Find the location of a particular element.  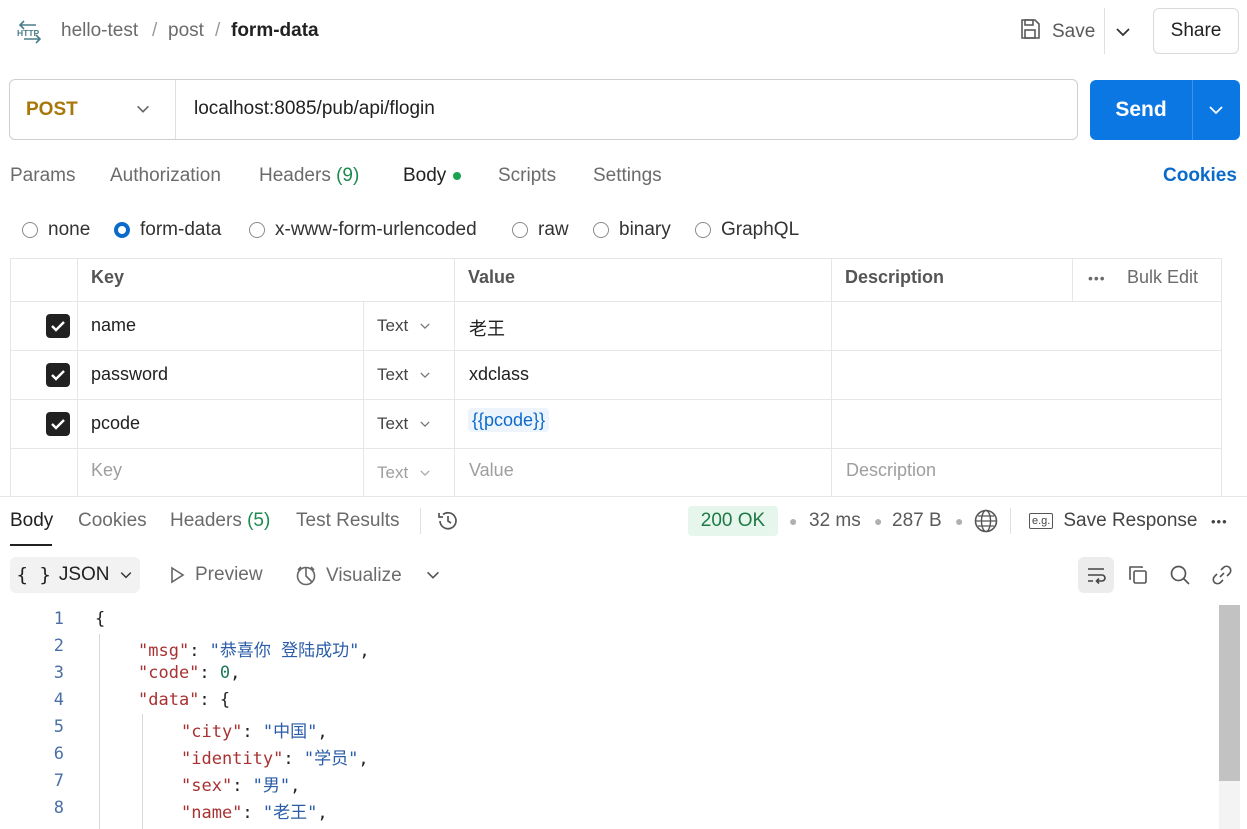

status-badge: 200 OK is located at coordinates (733, 521).